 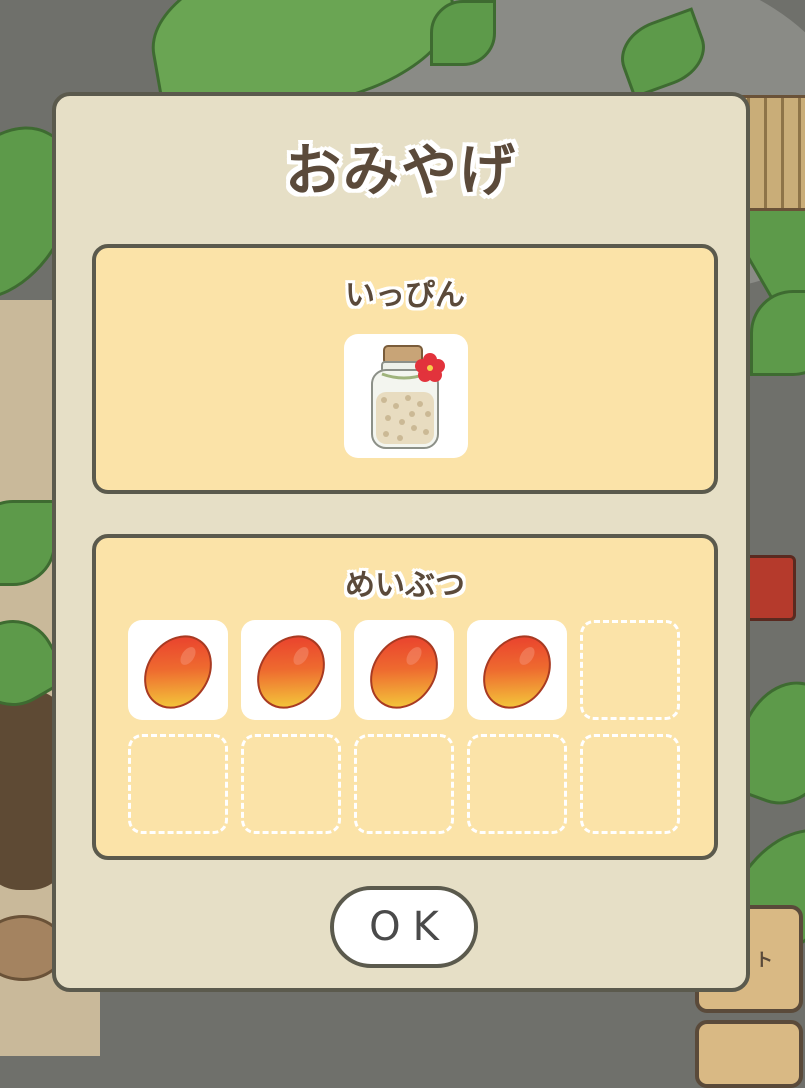 I want to click on side-menu-button-label: ト, so click(x=764, y=960).